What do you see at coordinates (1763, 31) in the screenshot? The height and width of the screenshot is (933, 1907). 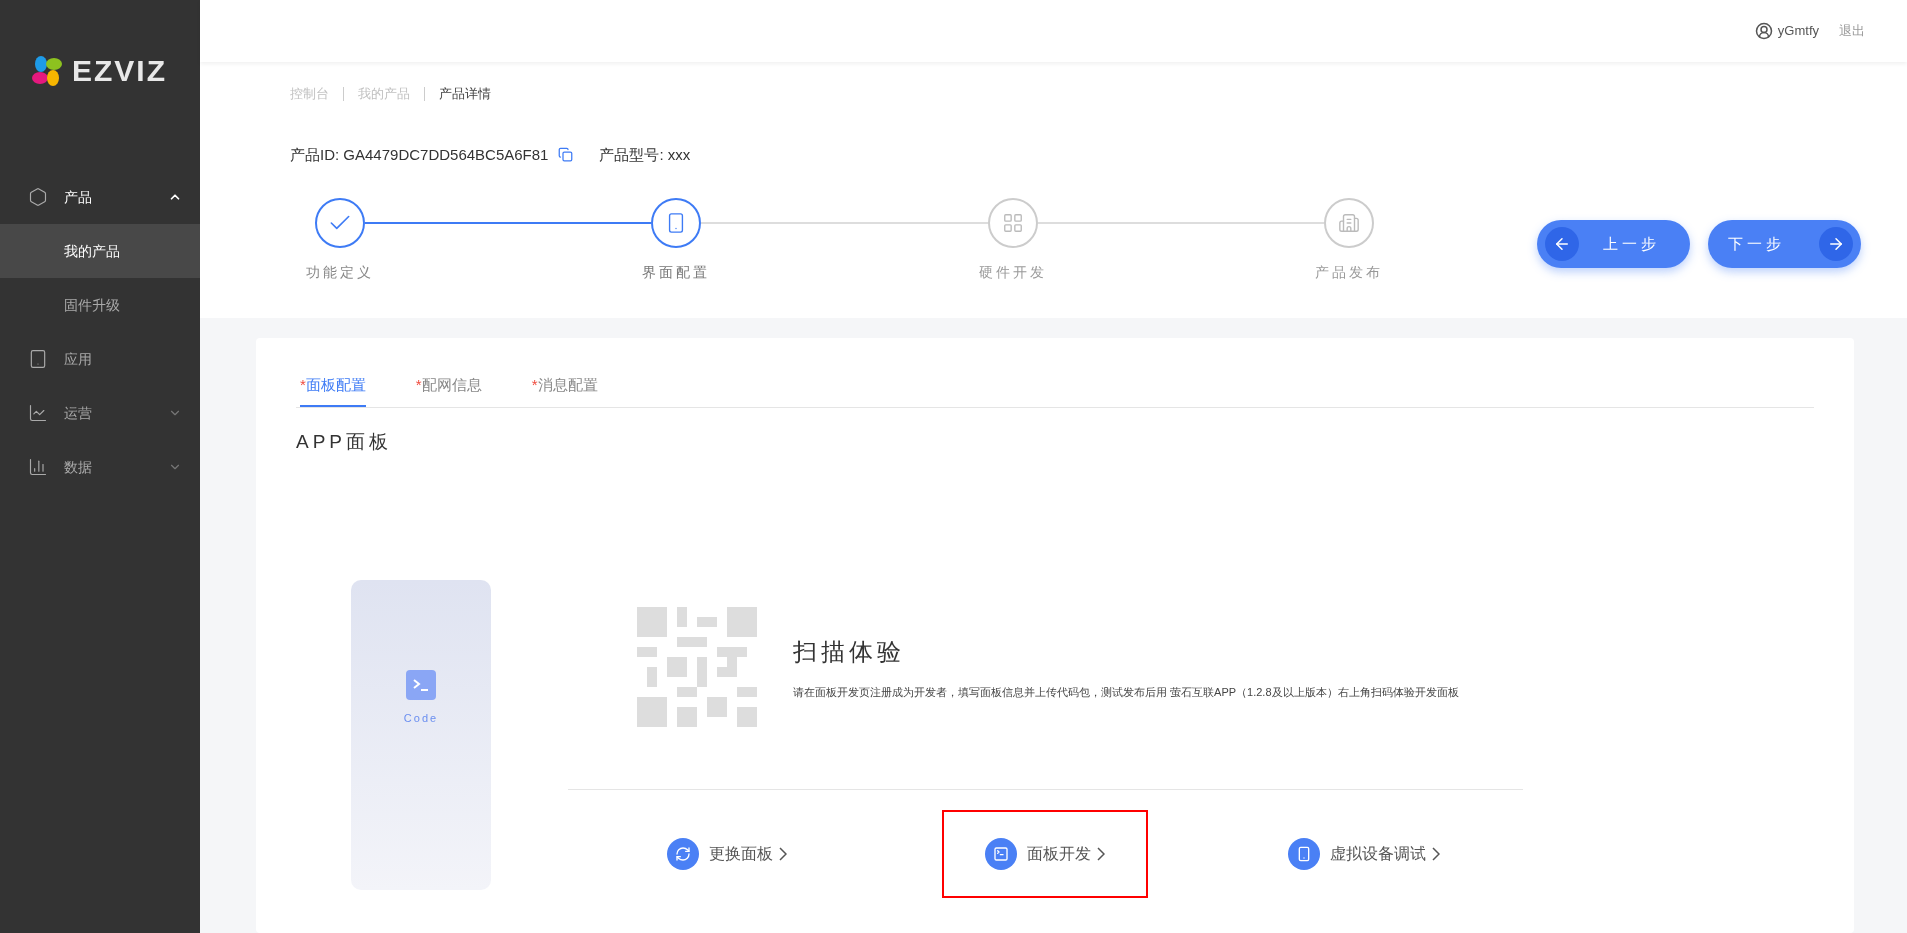 I see `user-avatar-icon` at bounding box center [1763, 31].